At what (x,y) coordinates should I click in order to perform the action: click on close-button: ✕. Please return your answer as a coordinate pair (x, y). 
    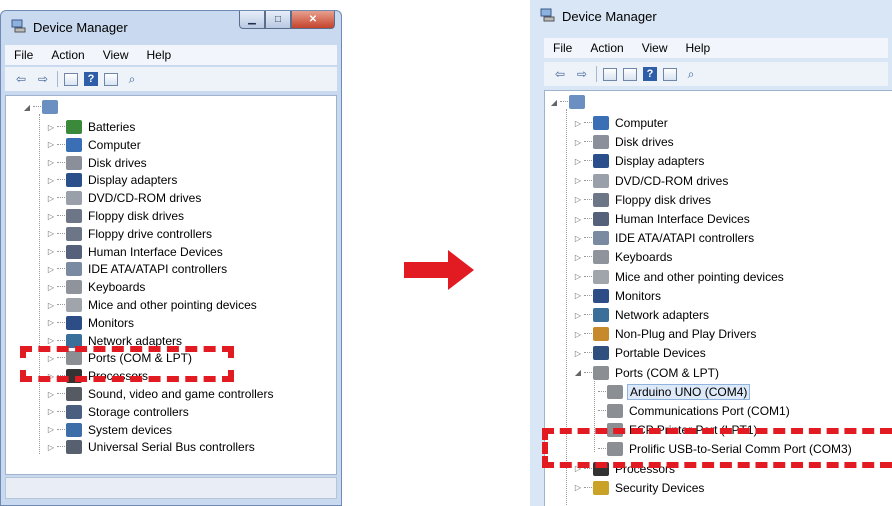
    Looking at the image, I should click on (313, 20).